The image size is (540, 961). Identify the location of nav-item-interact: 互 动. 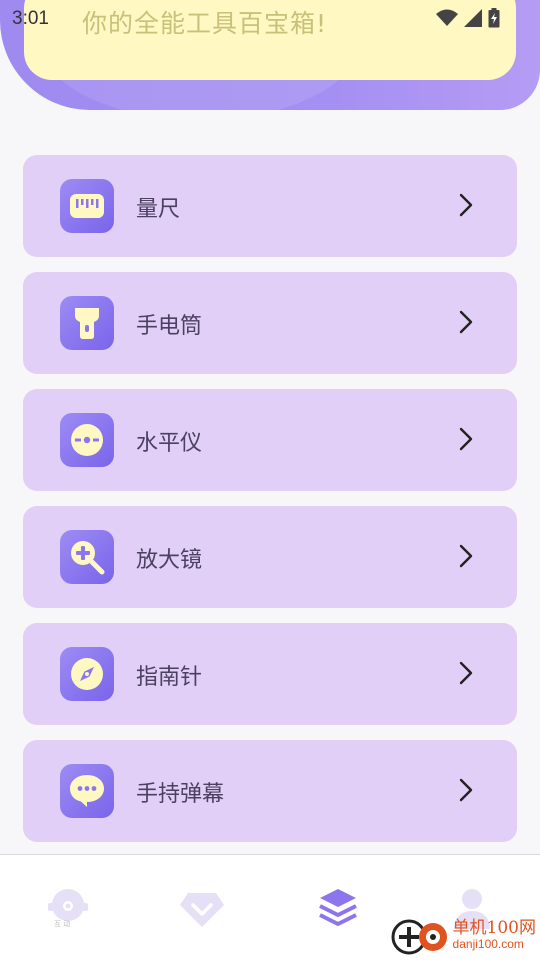
(68, 909).